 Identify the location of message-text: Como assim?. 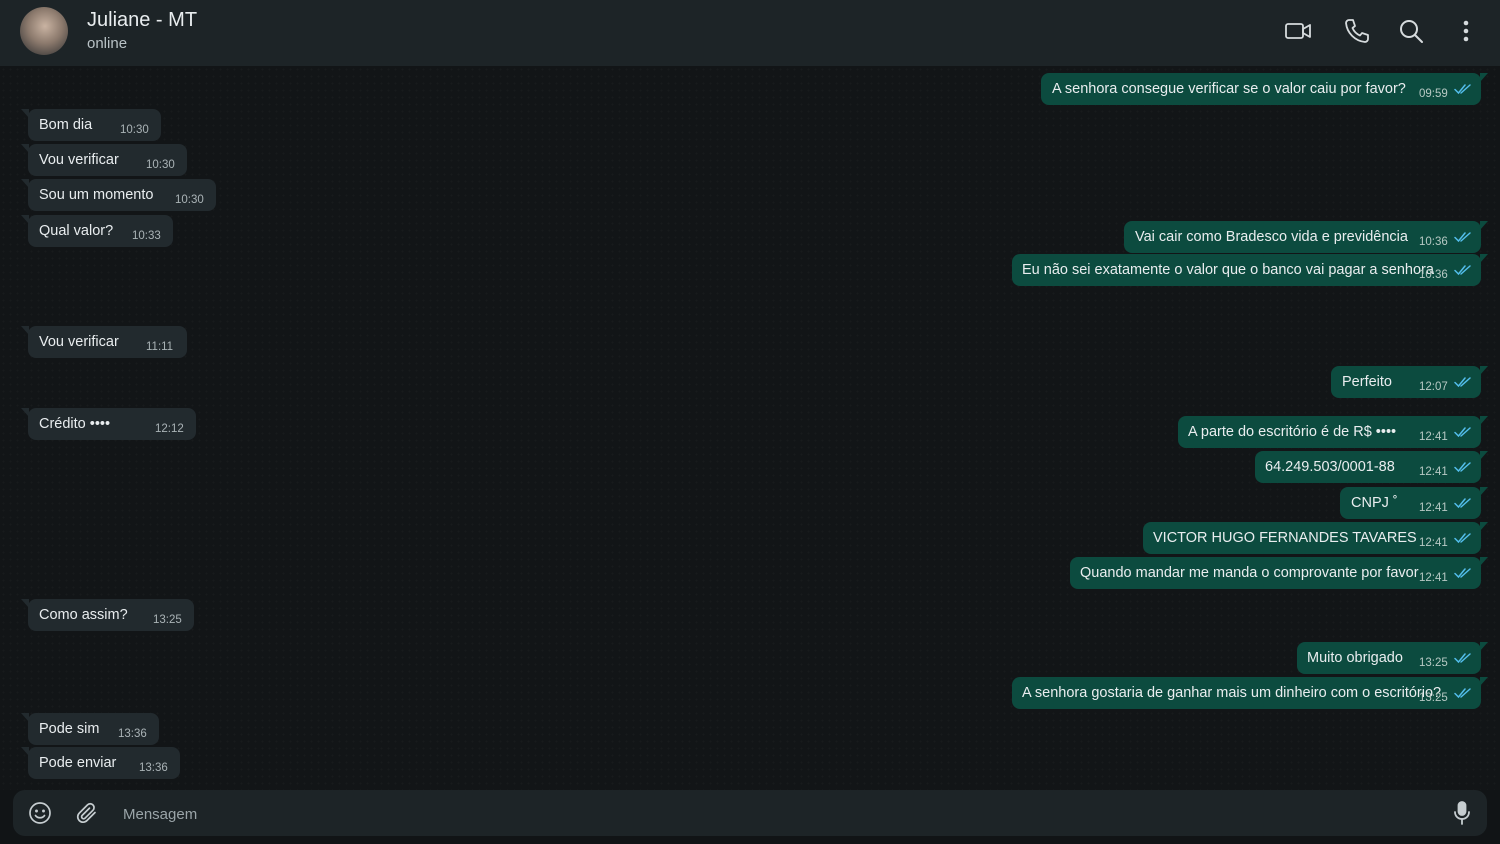
(83, 615).